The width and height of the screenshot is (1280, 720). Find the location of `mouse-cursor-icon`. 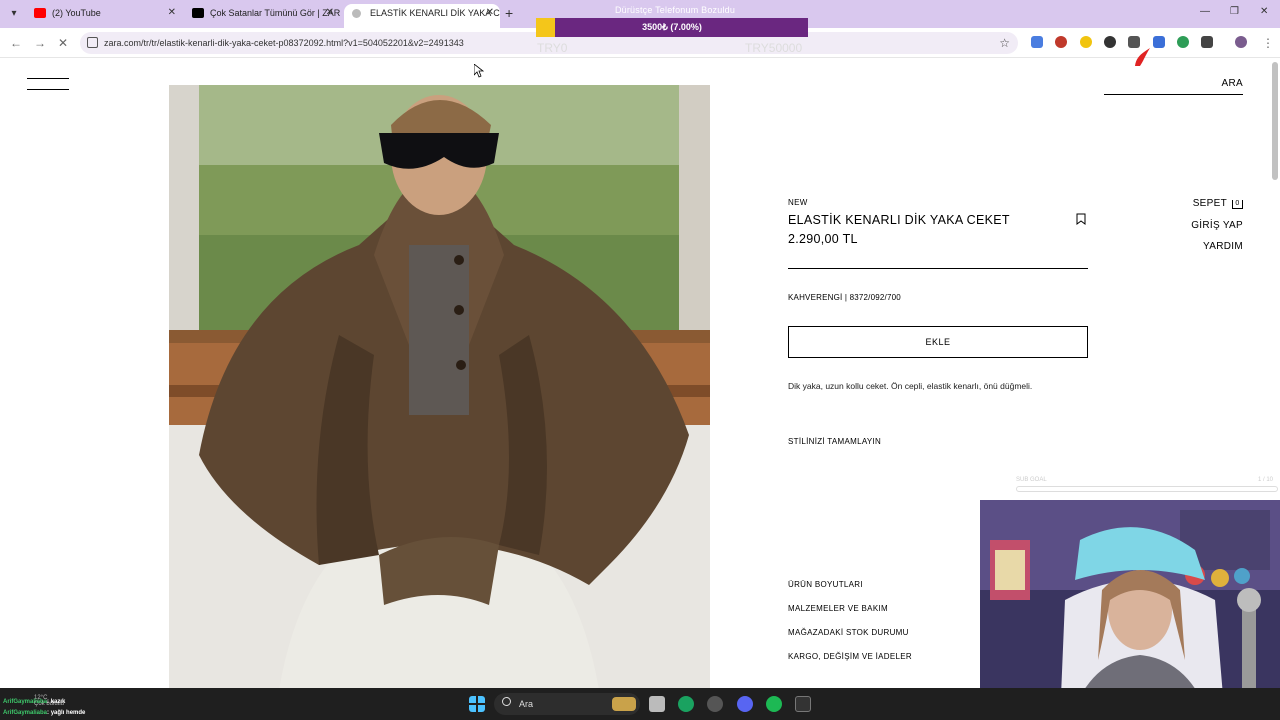

mouse-cursor-icon is located at coordinates (479, 71).